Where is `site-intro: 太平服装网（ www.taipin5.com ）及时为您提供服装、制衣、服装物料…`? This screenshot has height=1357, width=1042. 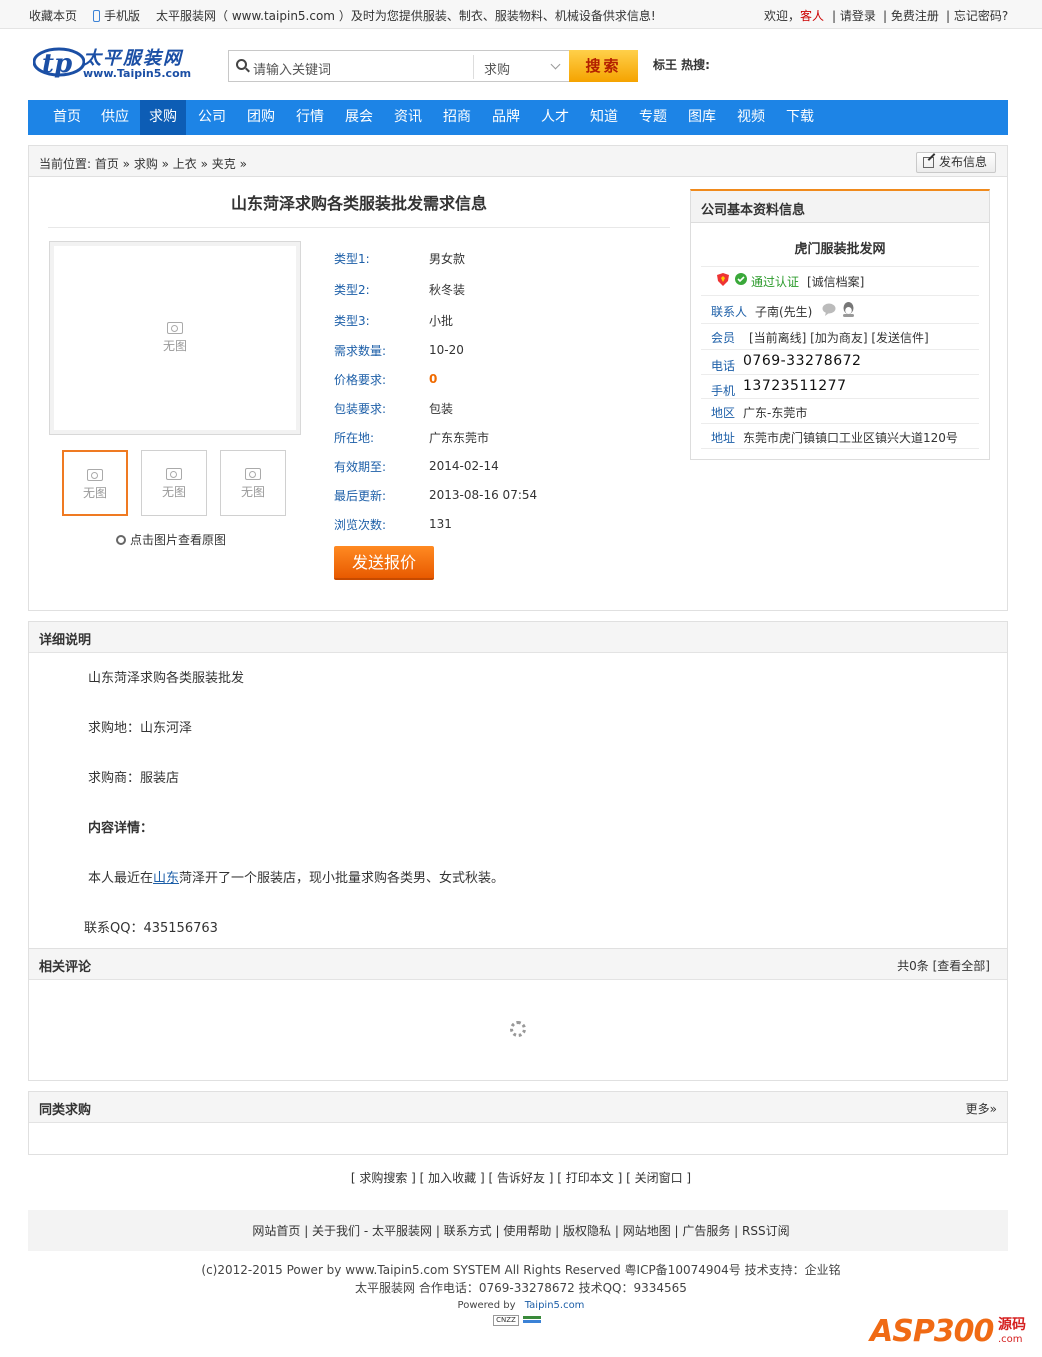 site-intro: 太平服装网（ www.taipin5.com ）及时为您提供服装、制衣、服装物料… is located at coordinates (406, 16).